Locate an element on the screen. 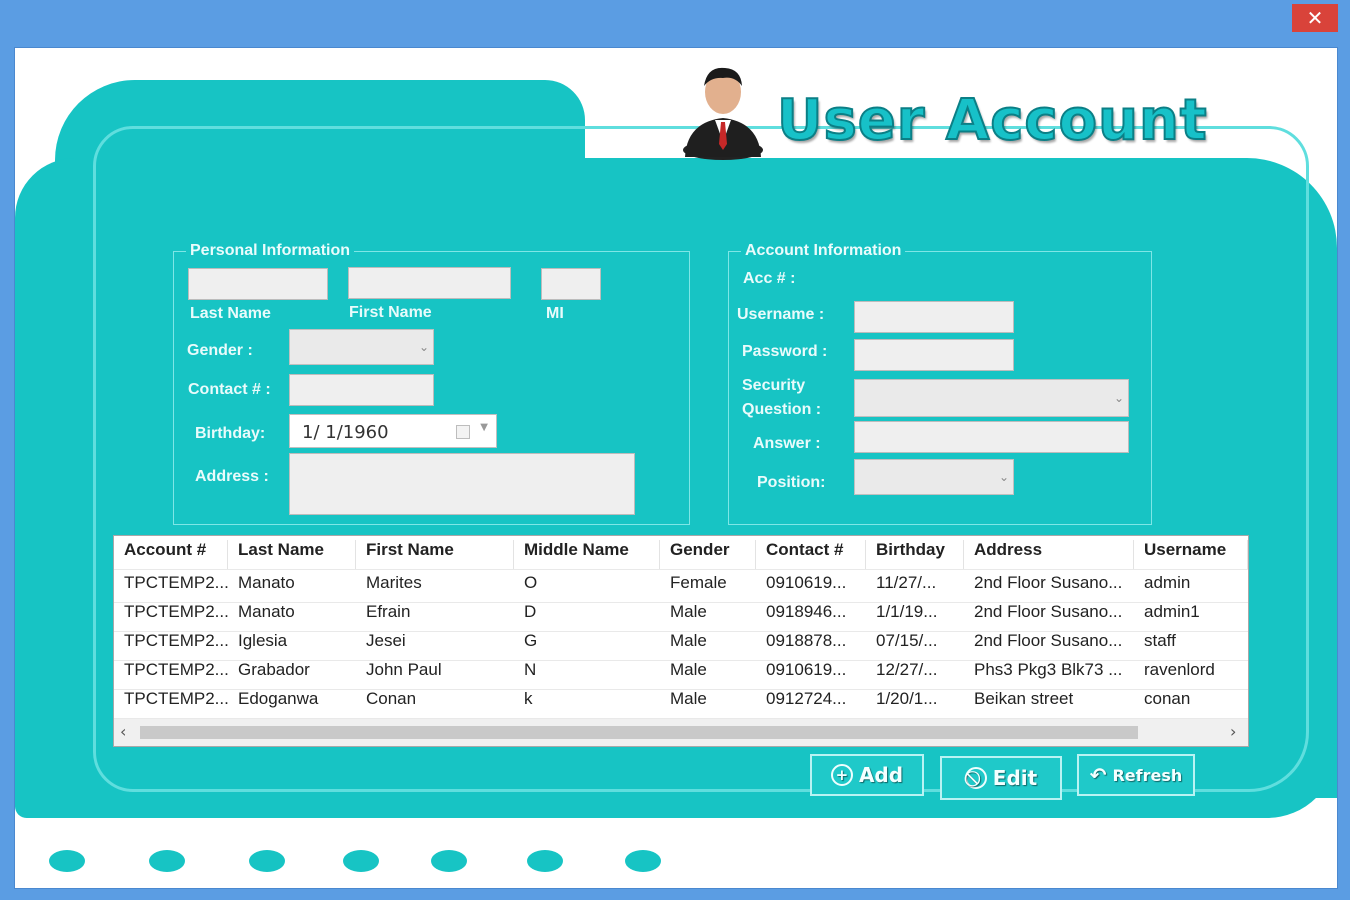 This screenshot has height=900, width=1350. table-cell: Grabador is located at coordinates (292, 674).